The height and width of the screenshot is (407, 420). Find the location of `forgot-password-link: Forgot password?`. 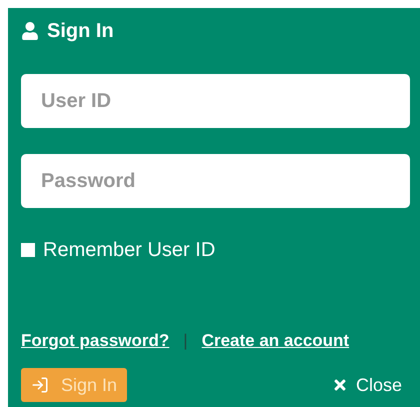

forgot-password-link: Forgot password? is located at coordinates (95, 341).